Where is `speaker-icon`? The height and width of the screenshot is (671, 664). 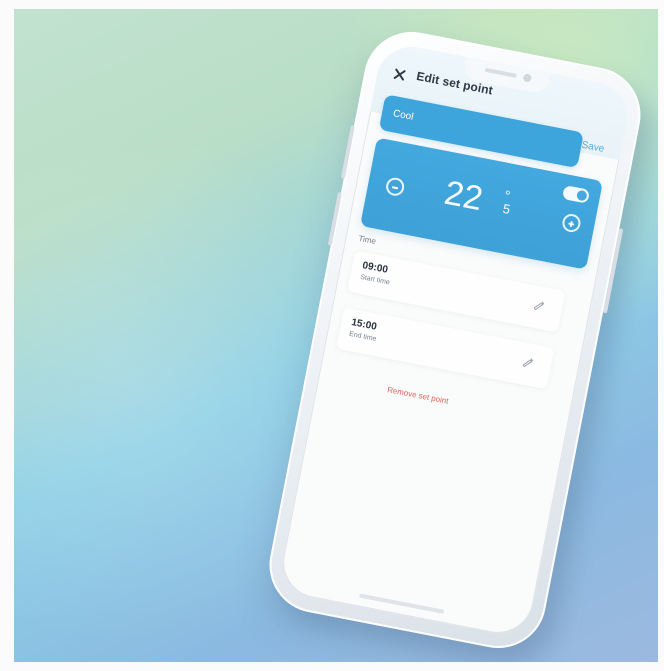
speaker-icon is located at coordinates (500, 72).